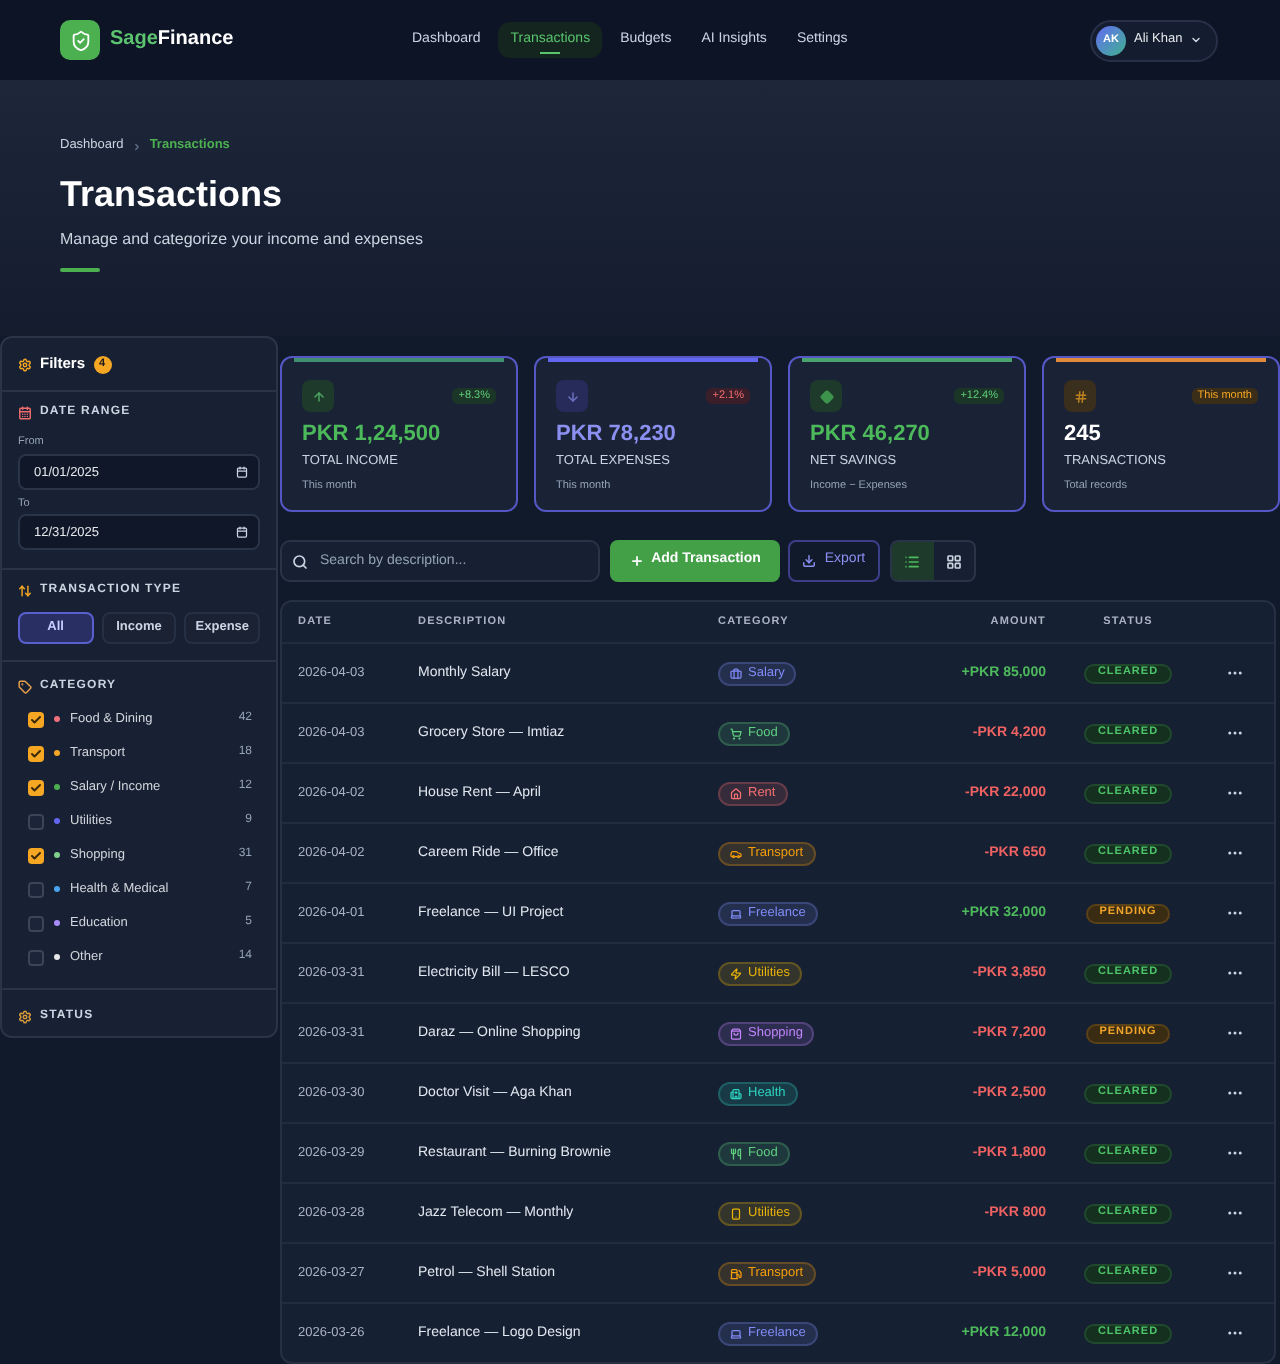 The height and width of the screenshot is (1364, 1280). Describe the element at coordinates (617, 435) in the screenshot. I see `stat-value: PKR 78,230` at that location.